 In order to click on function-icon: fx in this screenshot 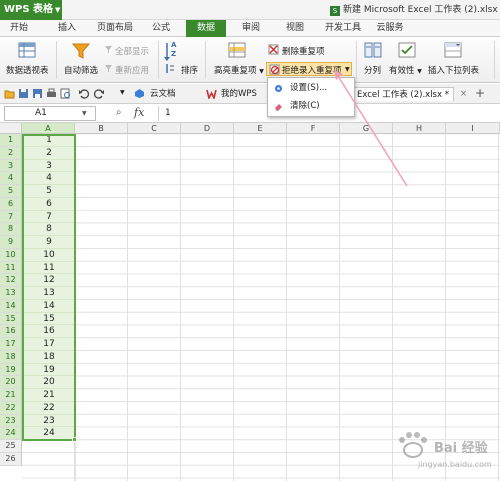, I will do `click(139, 112)`.